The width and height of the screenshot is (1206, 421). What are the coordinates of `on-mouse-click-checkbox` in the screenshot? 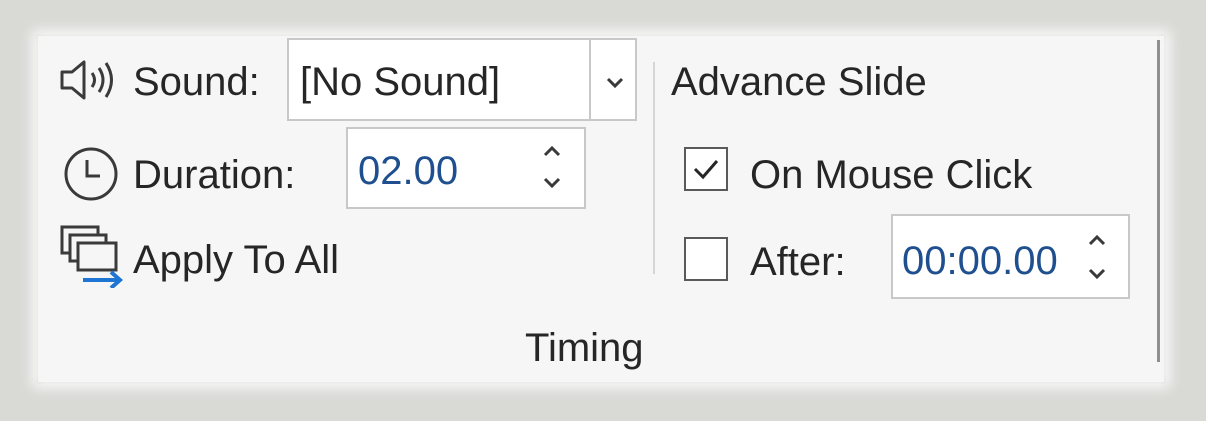 It's located at (706, 169).